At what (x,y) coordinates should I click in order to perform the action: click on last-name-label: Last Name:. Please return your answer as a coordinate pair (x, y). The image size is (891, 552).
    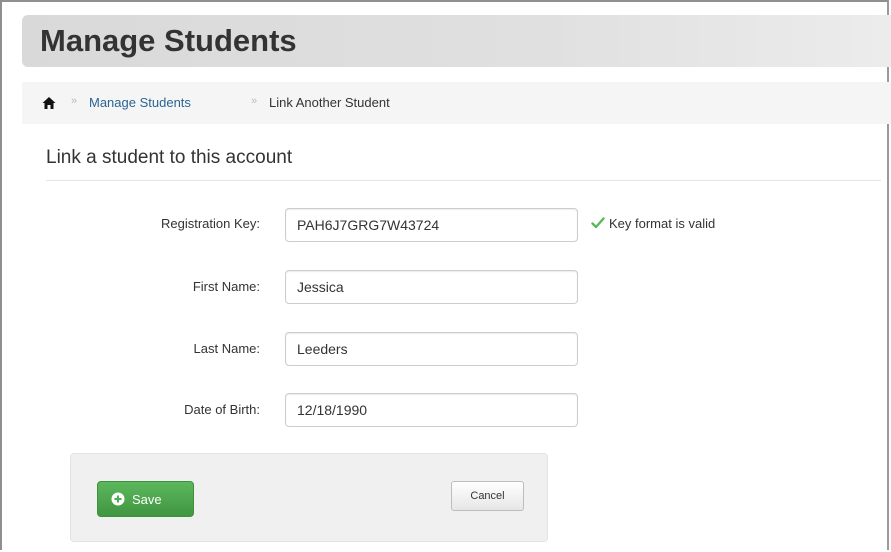
    Looking at the image, I should click on (226, 348).